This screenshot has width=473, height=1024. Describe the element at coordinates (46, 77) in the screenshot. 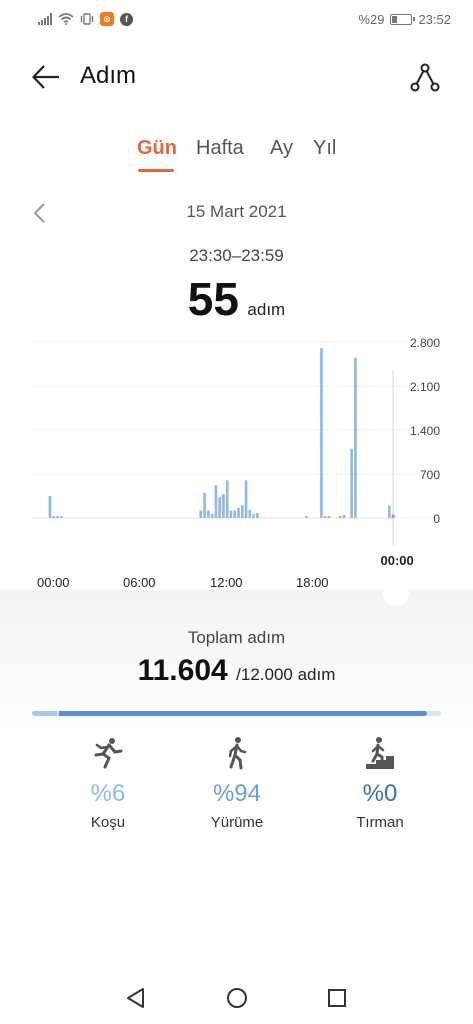

I see `arrow-left-icon` at that location.